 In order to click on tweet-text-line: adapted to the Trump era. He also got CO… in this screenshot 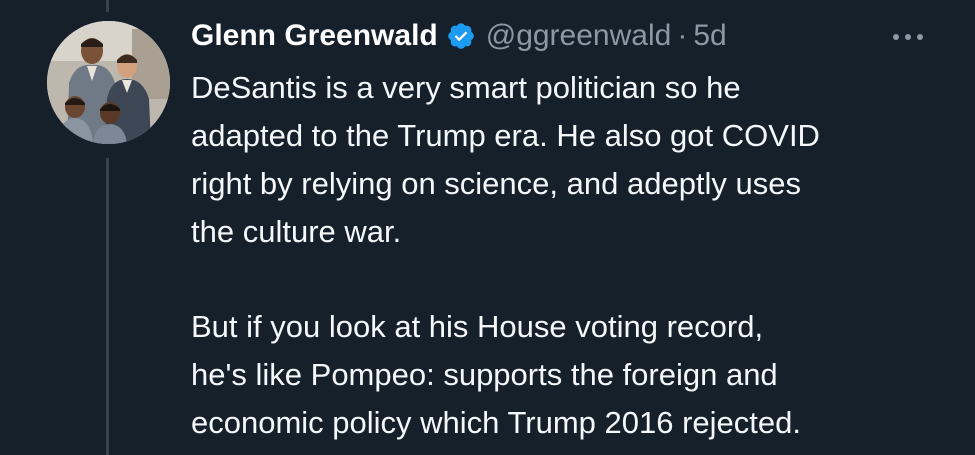, I will do `click(505, 135)`.